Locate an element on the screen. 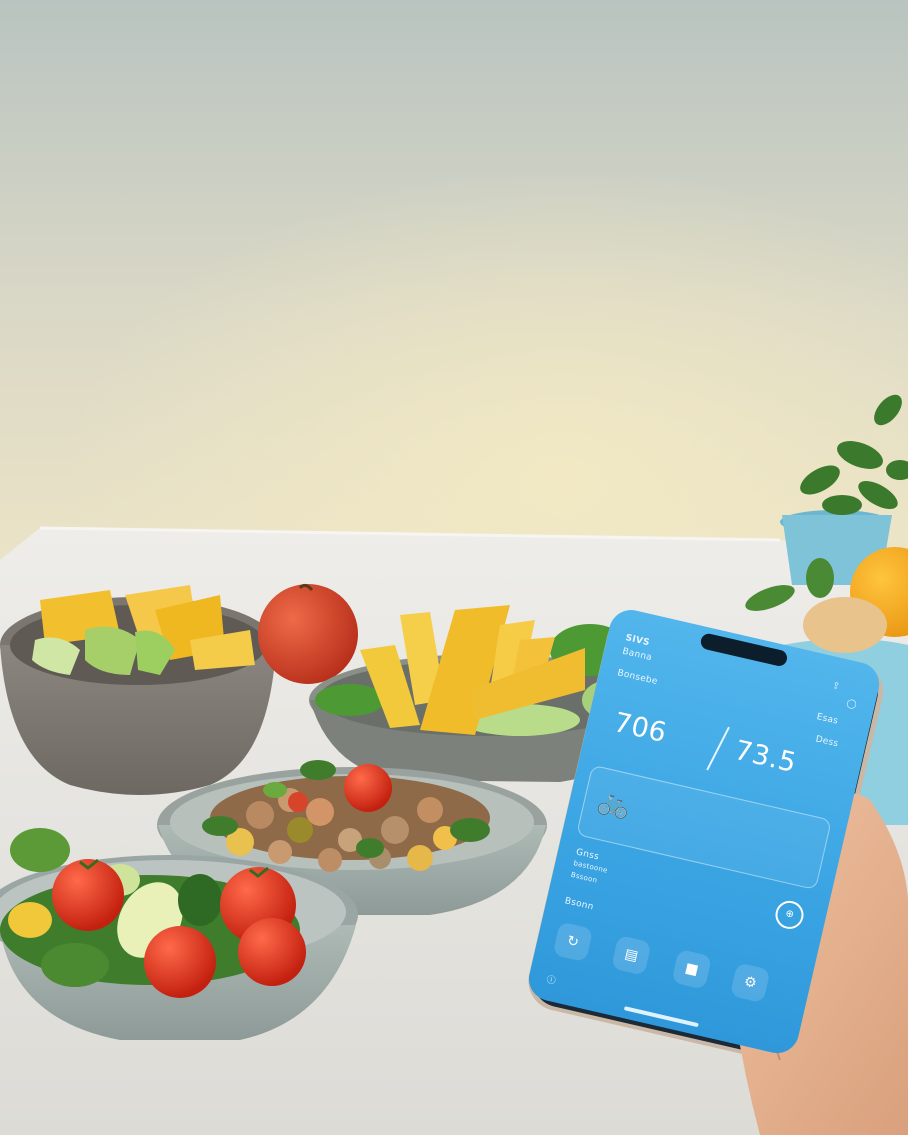  chat-icon: ◯ is located at coordinates (851, 704).